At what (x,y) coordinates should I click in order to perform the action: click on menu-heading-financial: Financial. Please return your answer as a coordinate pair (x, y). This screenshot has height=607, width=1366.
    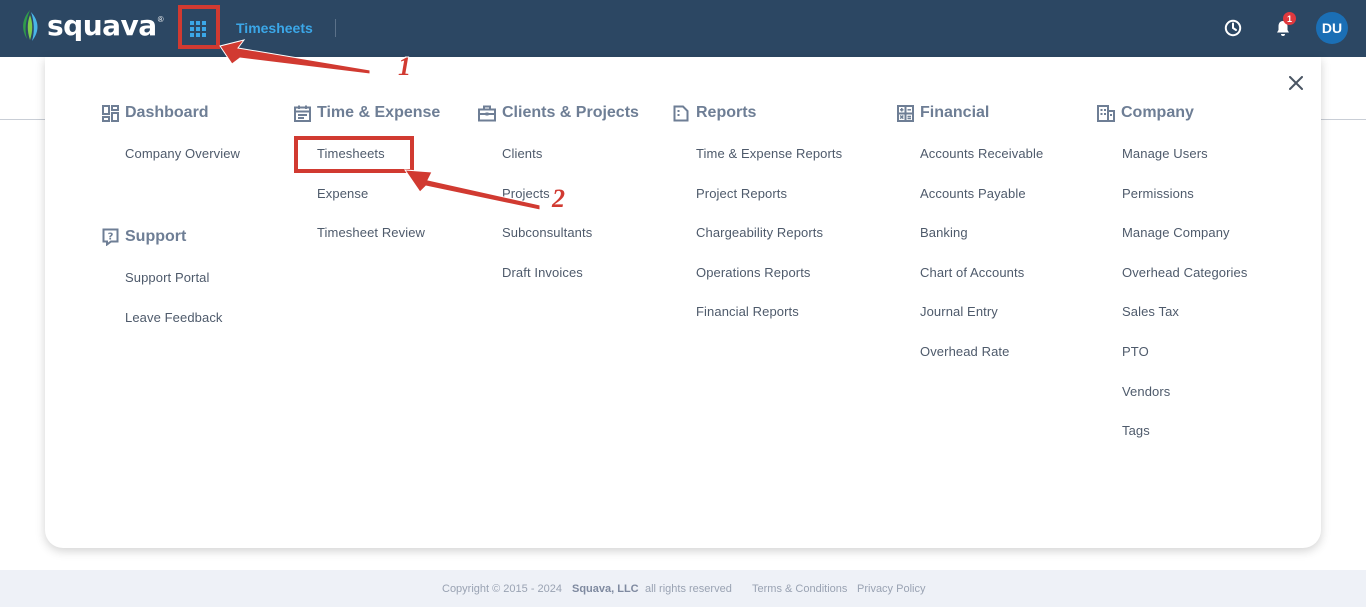
    Looking at the image, I should click on (942, 113).